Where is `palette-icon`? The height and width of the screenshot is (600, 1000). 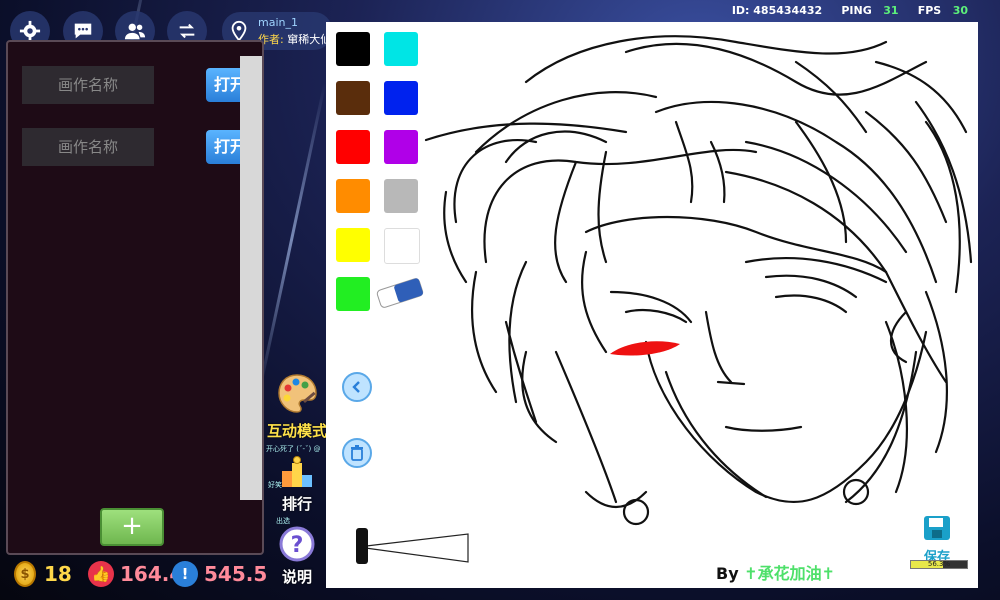
palette-icon is located at coordinates (297, 393).